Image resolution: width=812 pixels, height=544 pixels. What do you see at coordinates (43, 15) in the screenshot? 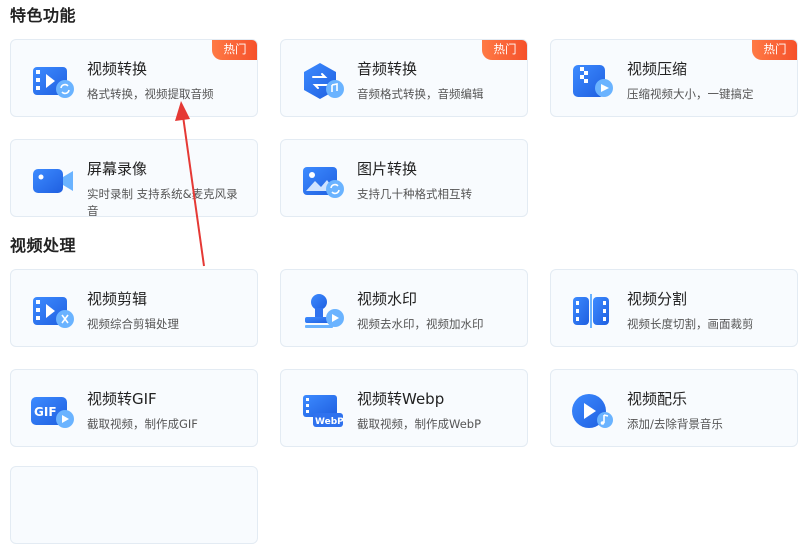
I see `section-title-featured: 特色功能` at bounding box center [43, 15].